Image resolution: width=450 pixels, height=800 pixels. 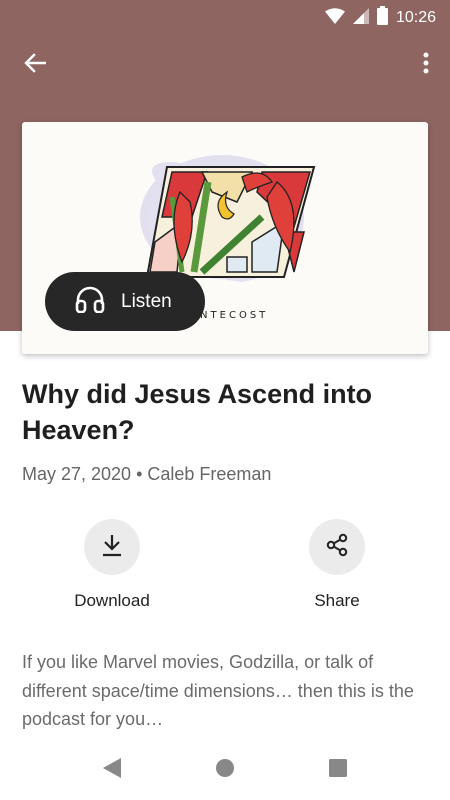 I want to click on nav-home-button, so click(x=225, y=770).